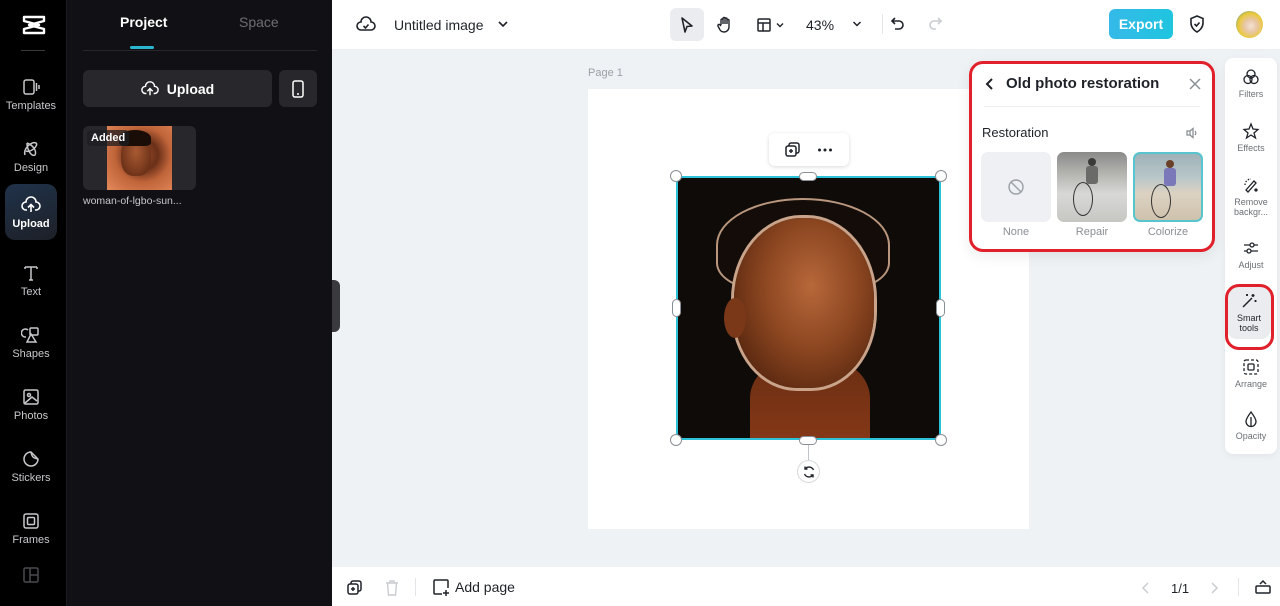  What do you see at coordinates (200, 25) in the screenshot?
I see `panel-tabs: Project Space` at bounding box center [200, 25].